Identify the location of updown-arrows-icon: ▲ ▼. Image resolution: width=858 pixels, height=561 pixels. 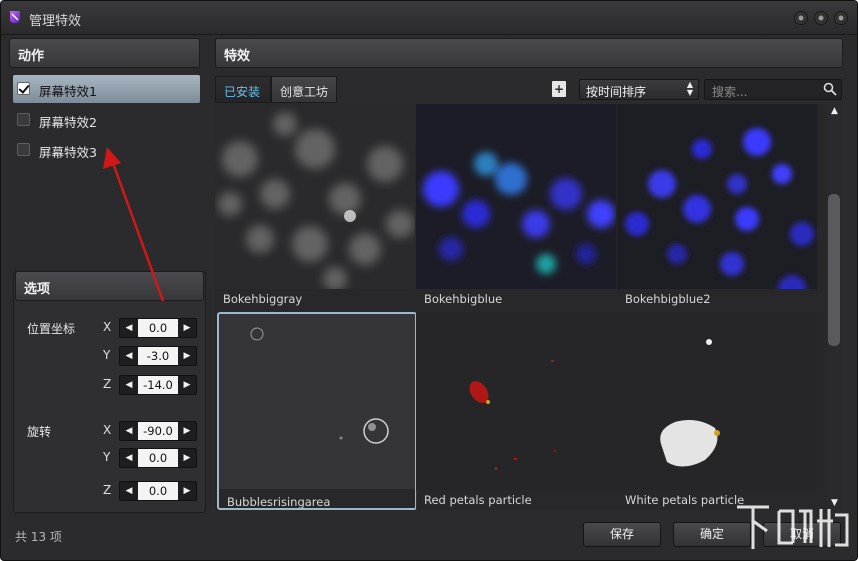
(689, 88).